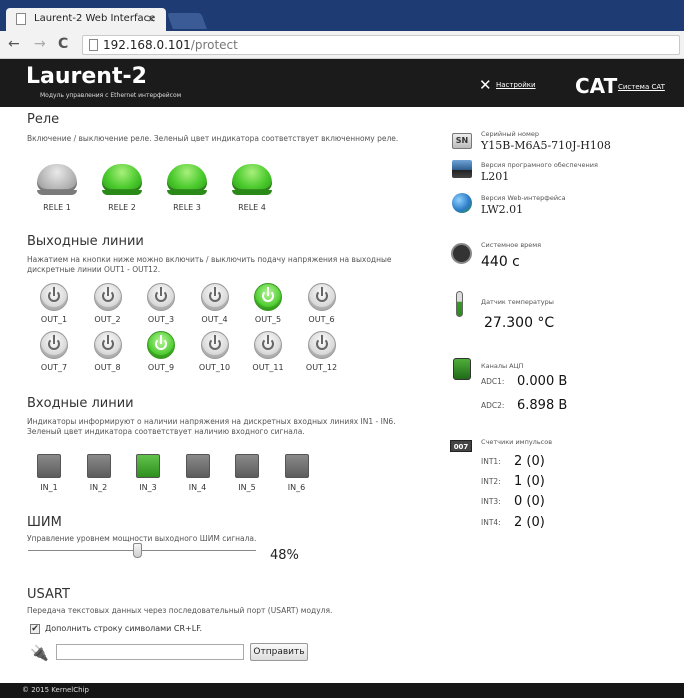  Describe the element at coordinates (529, 501) in the screenshot. I see `int3-value: 0 (0)` at that location.